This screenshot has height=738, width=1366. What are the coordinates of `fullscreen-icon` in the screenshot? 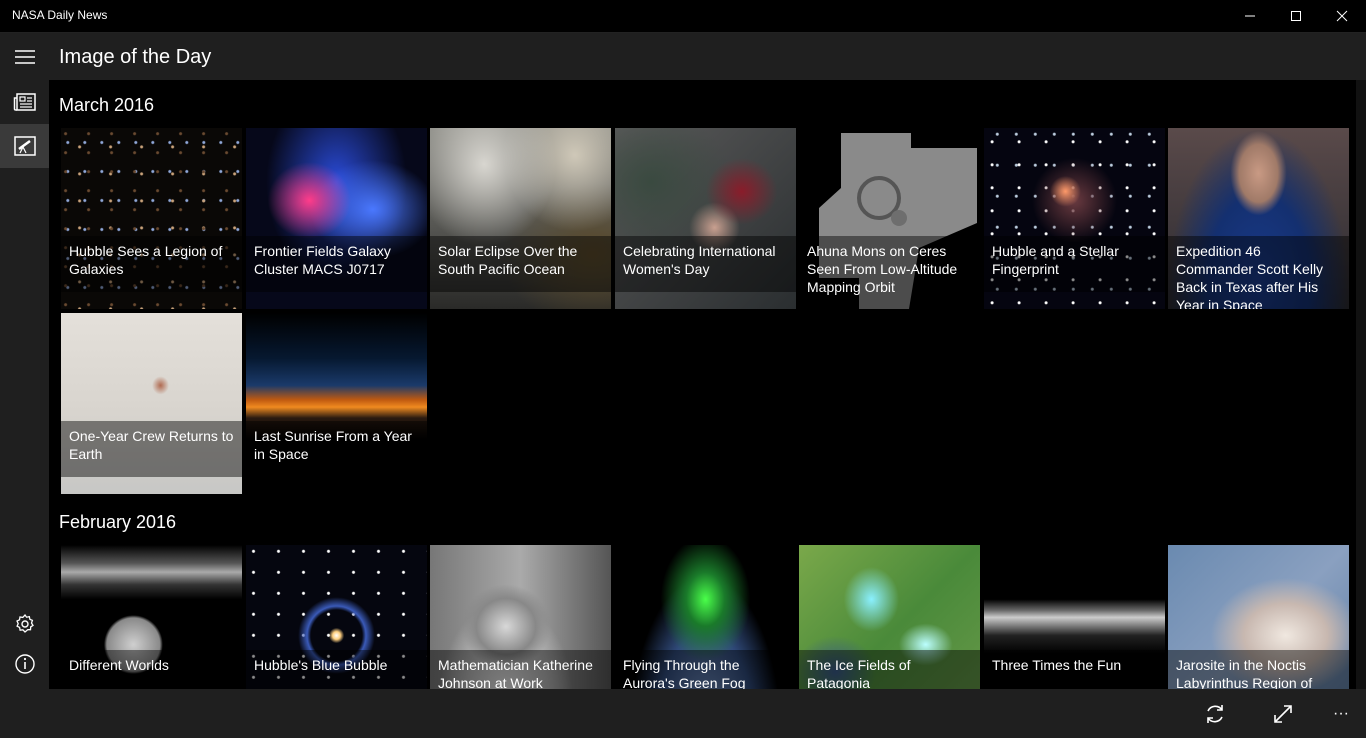 It's located at (1283, 713).